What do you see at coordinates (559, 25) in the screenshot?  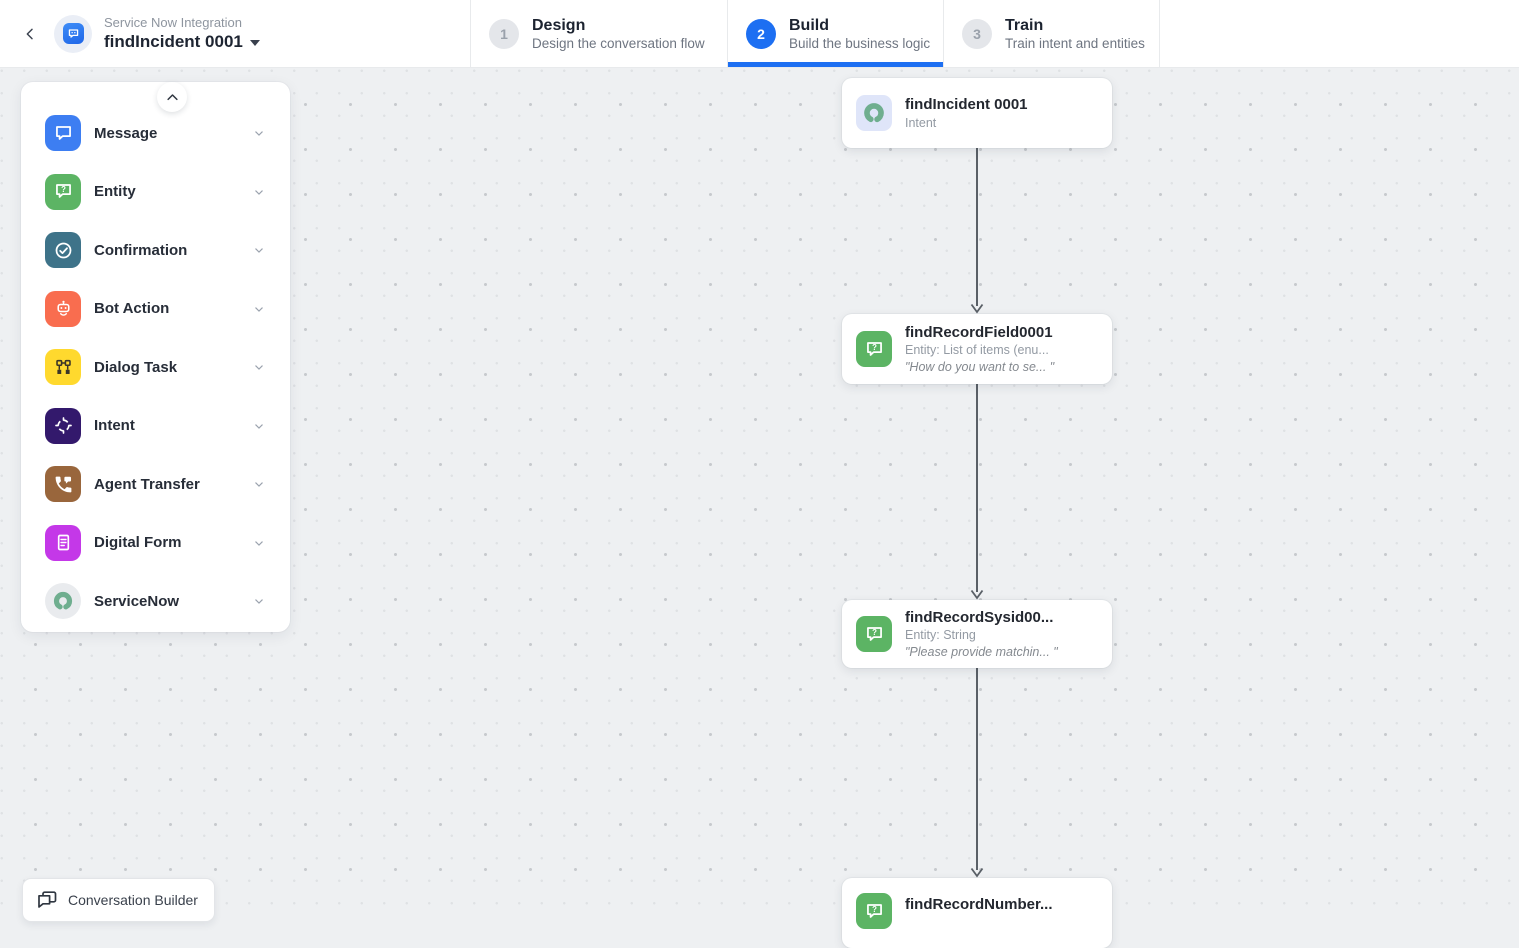 I see `step-title: Design` at bounding box center [559, 25].